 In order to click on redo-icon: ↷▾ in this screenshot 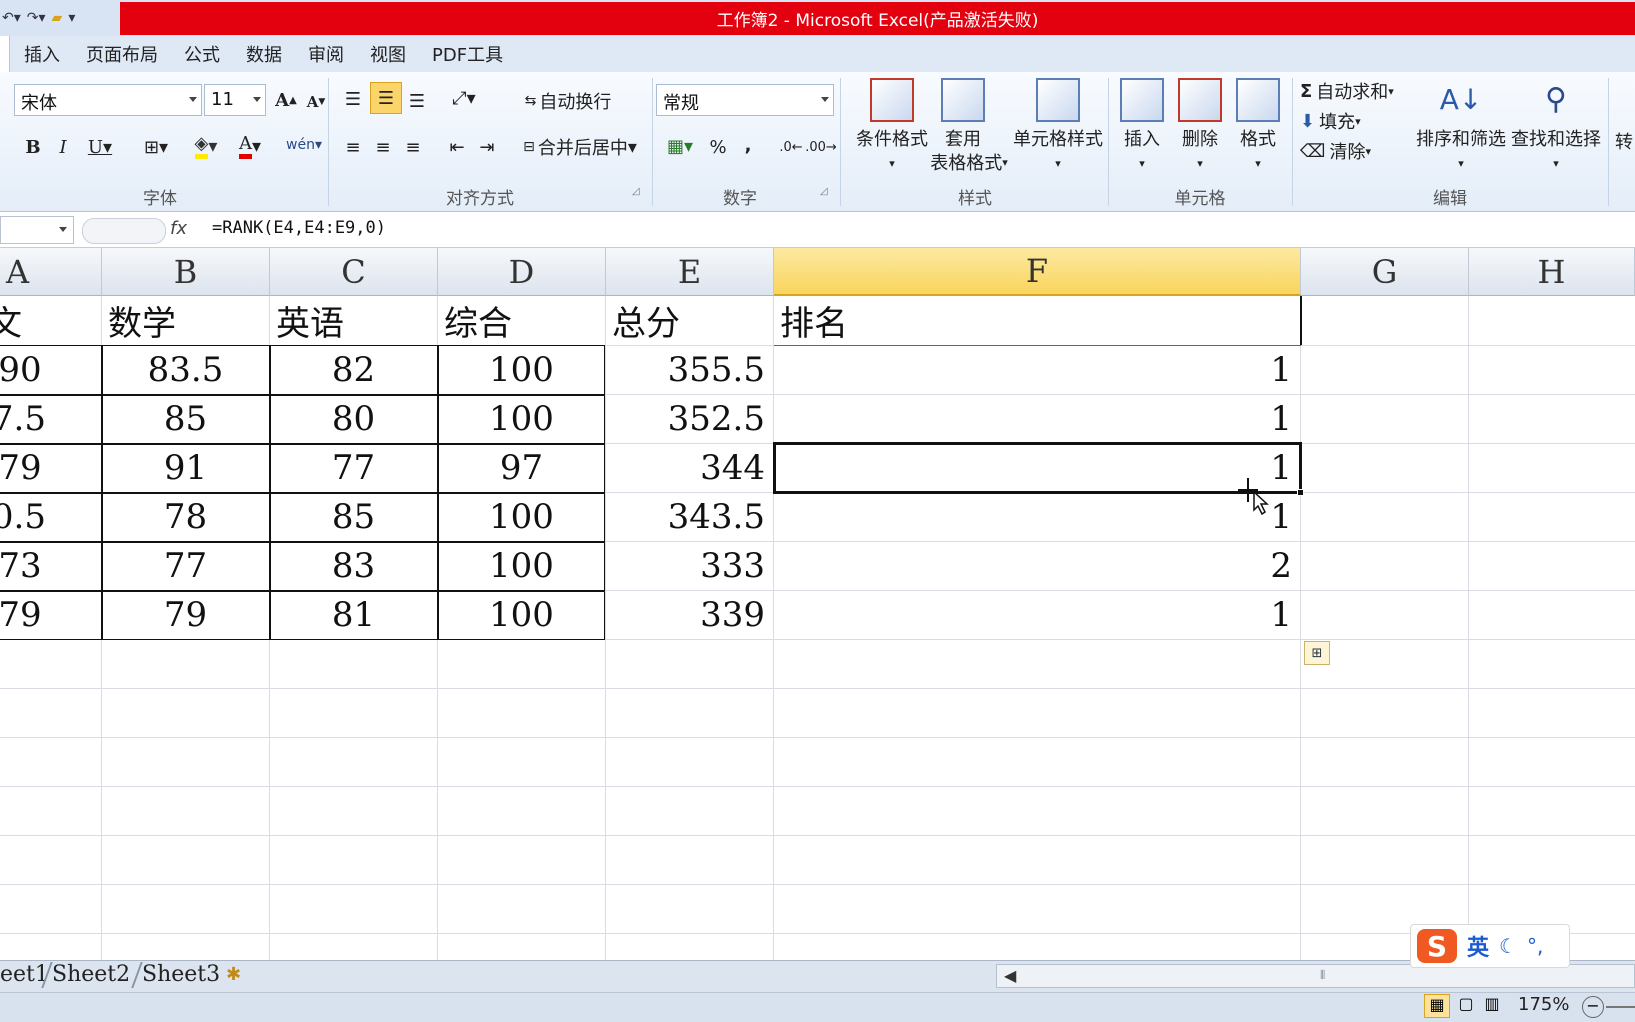, I will do `click(36, 18)`.